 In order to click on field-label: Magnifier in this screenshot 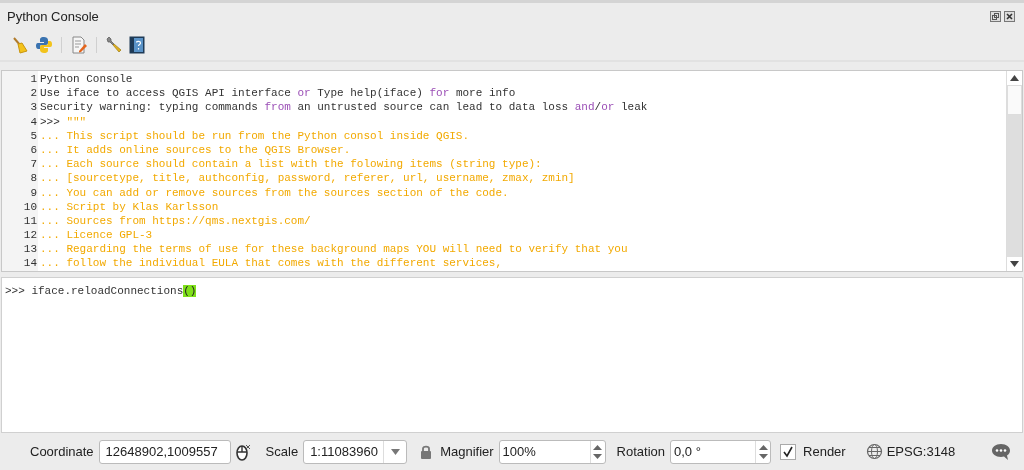, I will do `click(467, 451)`.